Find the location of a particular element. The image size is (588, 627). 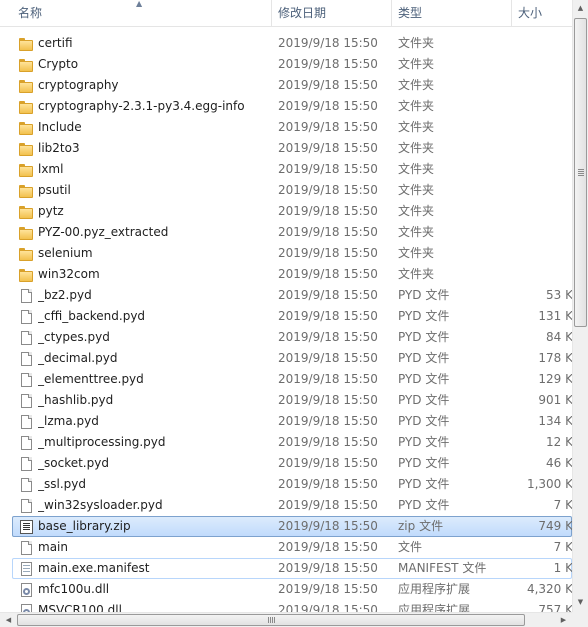

file-name: _win32sysloader.pyd is located at coordinates (100, 505).